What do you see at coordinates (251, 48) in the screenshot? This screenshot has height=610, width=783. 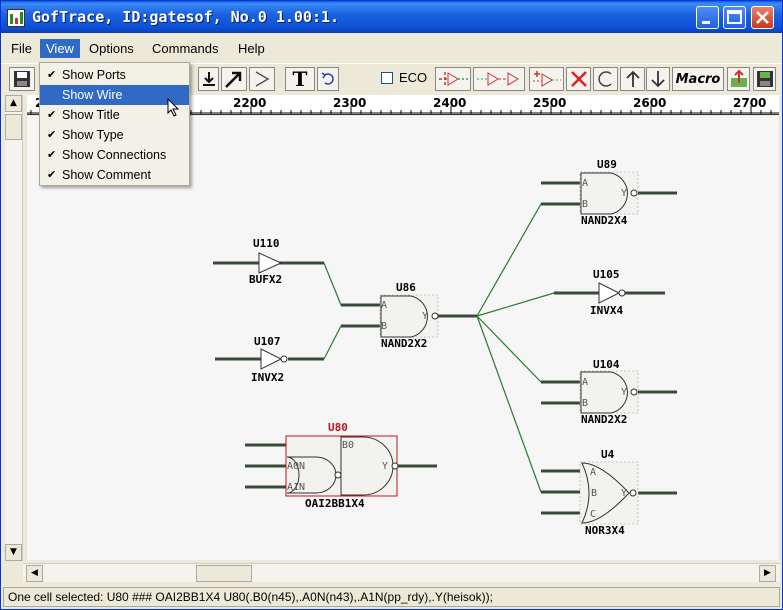 I see `menu-help: Help` at bounding box center [251, 48].